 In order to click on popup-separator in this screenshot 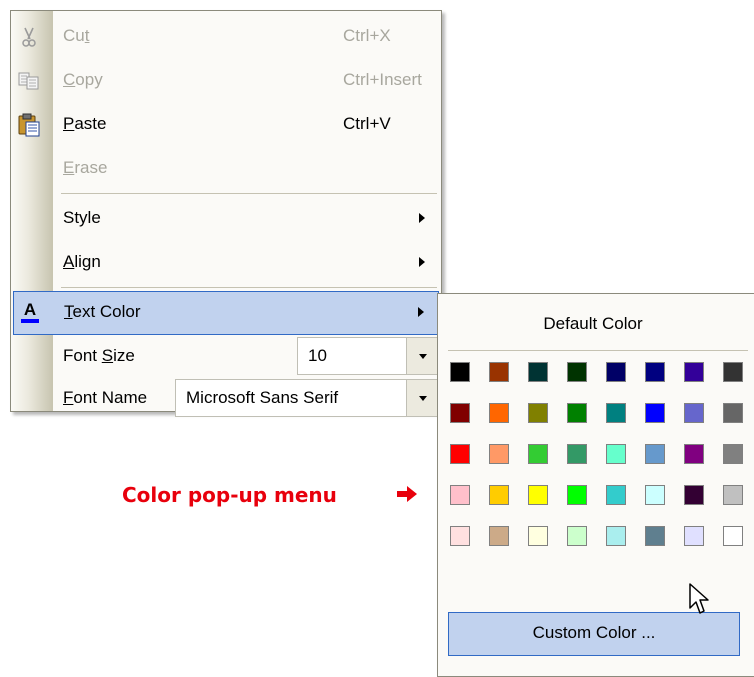, I will do `click(598, 350)`.